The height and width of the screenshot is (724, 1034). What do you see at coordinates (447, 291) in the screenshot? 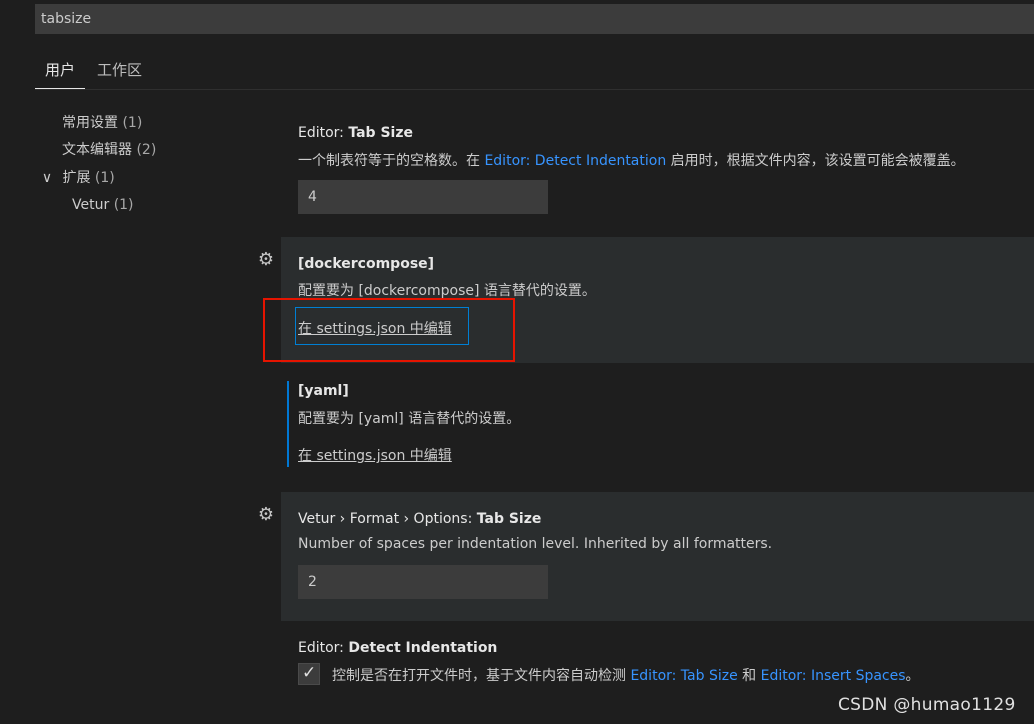
I see `setting-description: 配置要为 [dockercompose] 语言替代的设置。` at bounding box center [447, 291].